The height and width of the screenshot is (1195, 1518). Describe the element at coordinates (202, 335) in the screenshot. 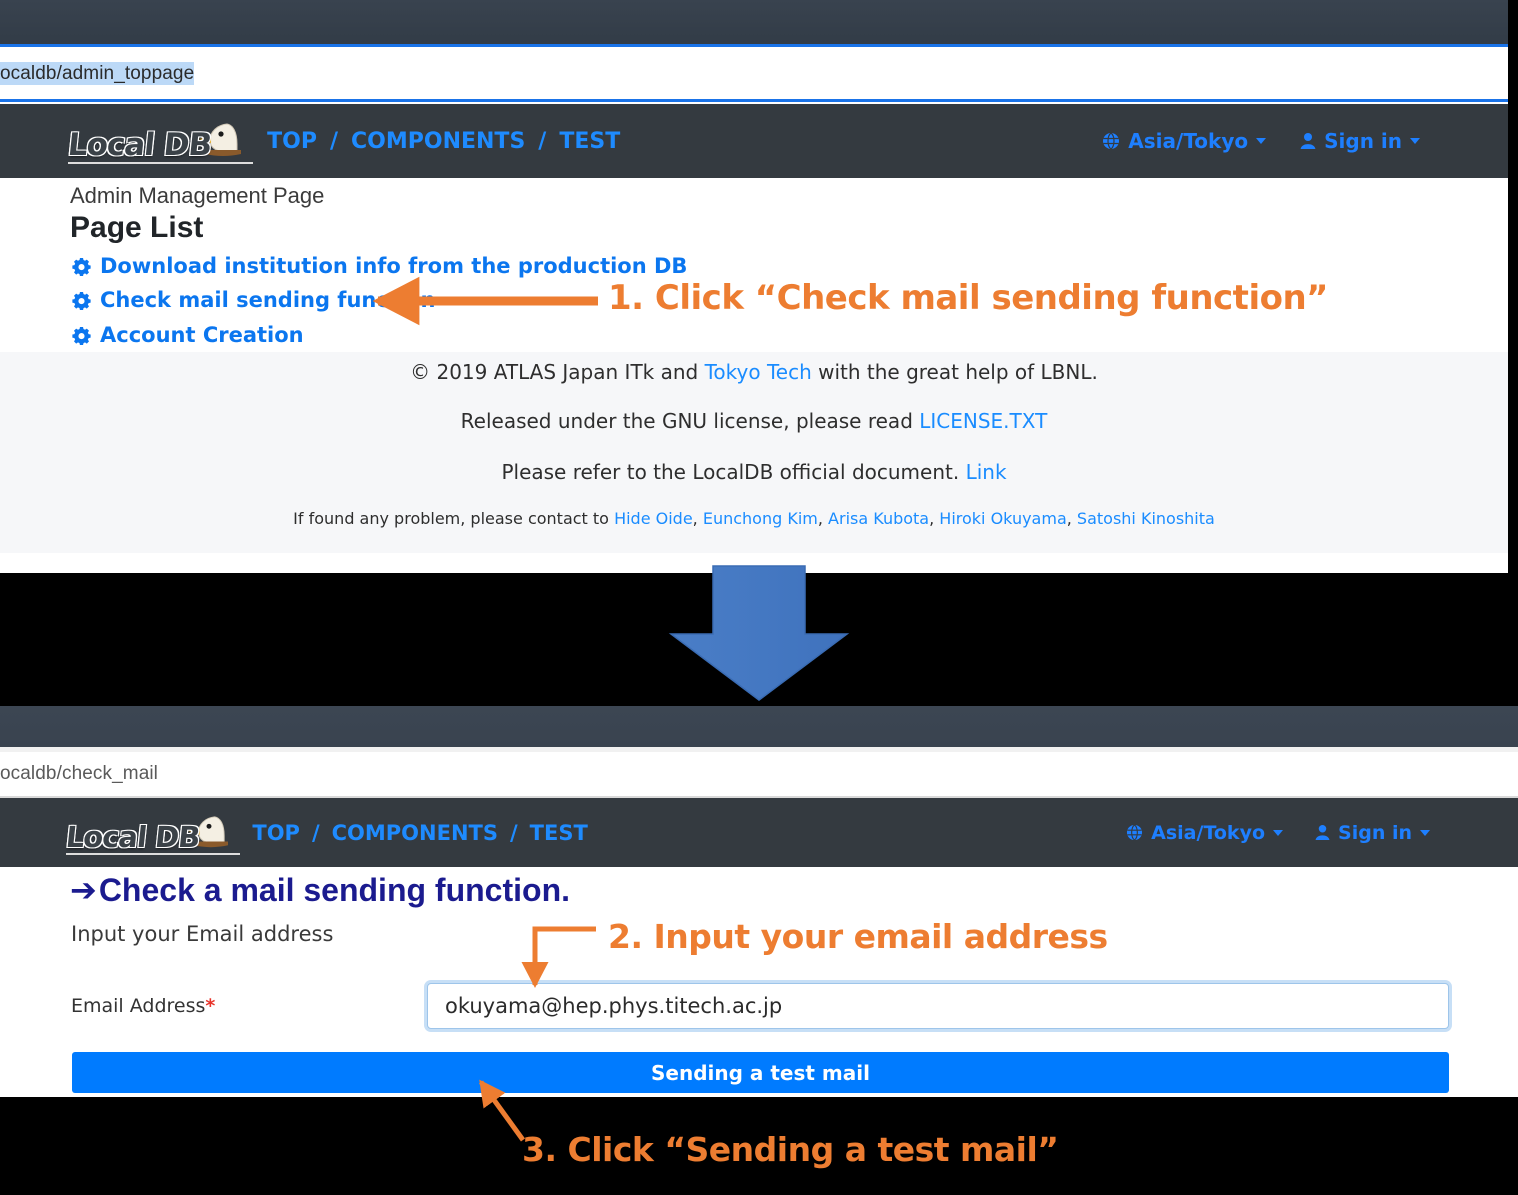

I see `admin-link-label: Account Creation` at that location.